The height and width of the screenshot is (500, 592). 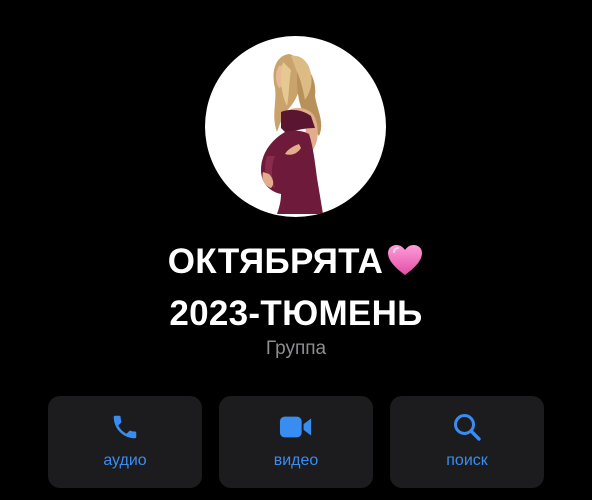 I want to click on search-label: поиск, so click(x=467, y=460).